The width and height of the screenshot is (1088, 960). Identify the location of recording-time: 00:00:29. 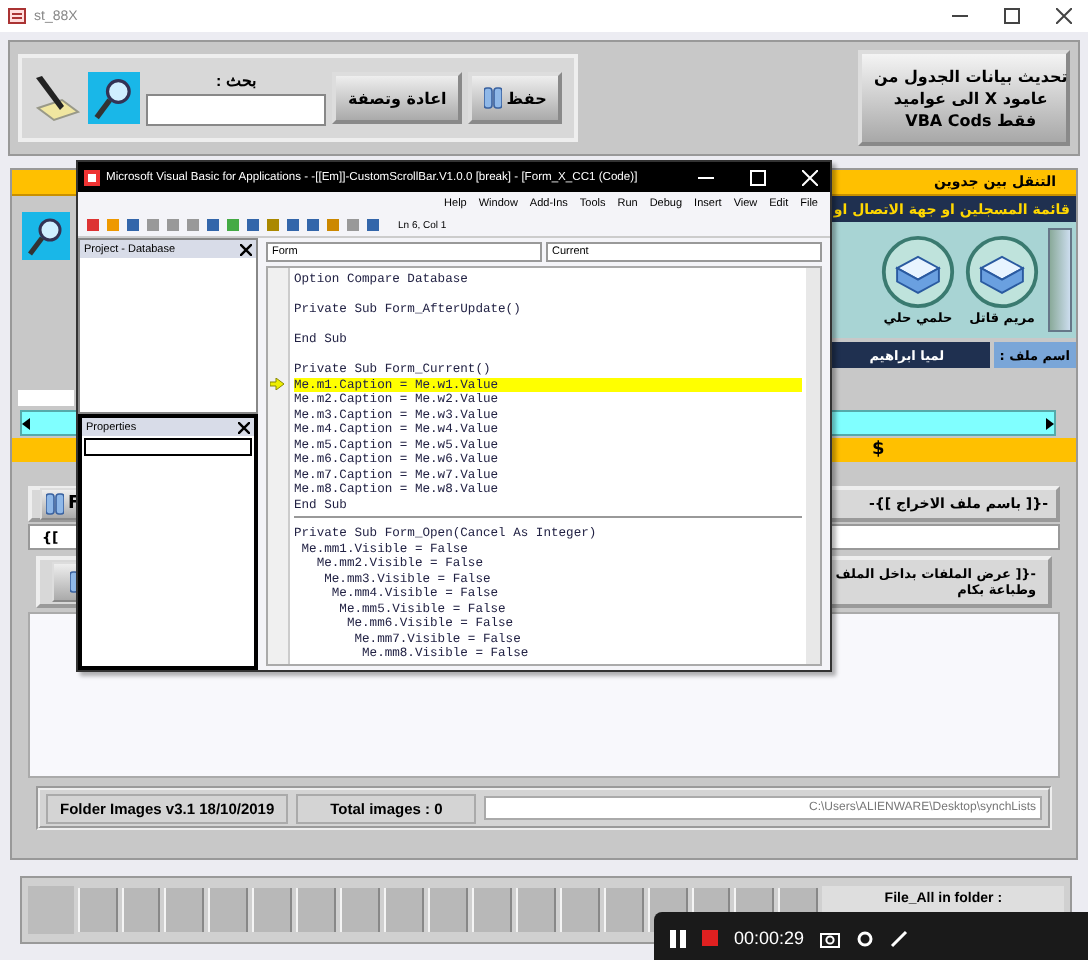
(769, 938).